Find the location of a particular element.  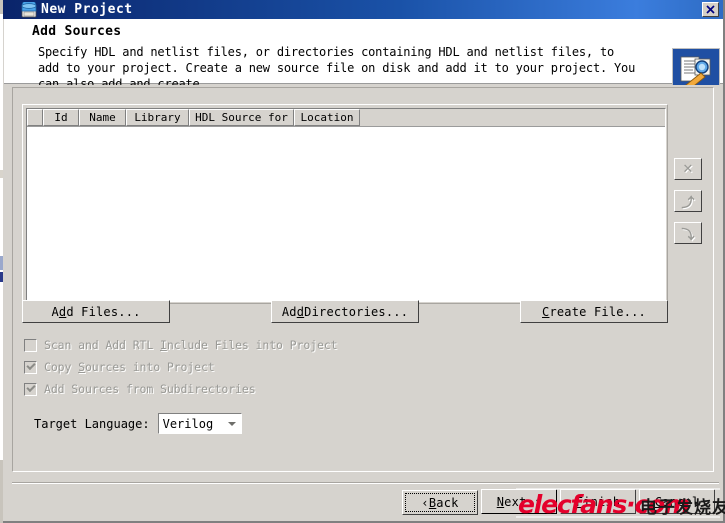

target-language-row: Target Language: Verilog is located at coordinates (138, 423).